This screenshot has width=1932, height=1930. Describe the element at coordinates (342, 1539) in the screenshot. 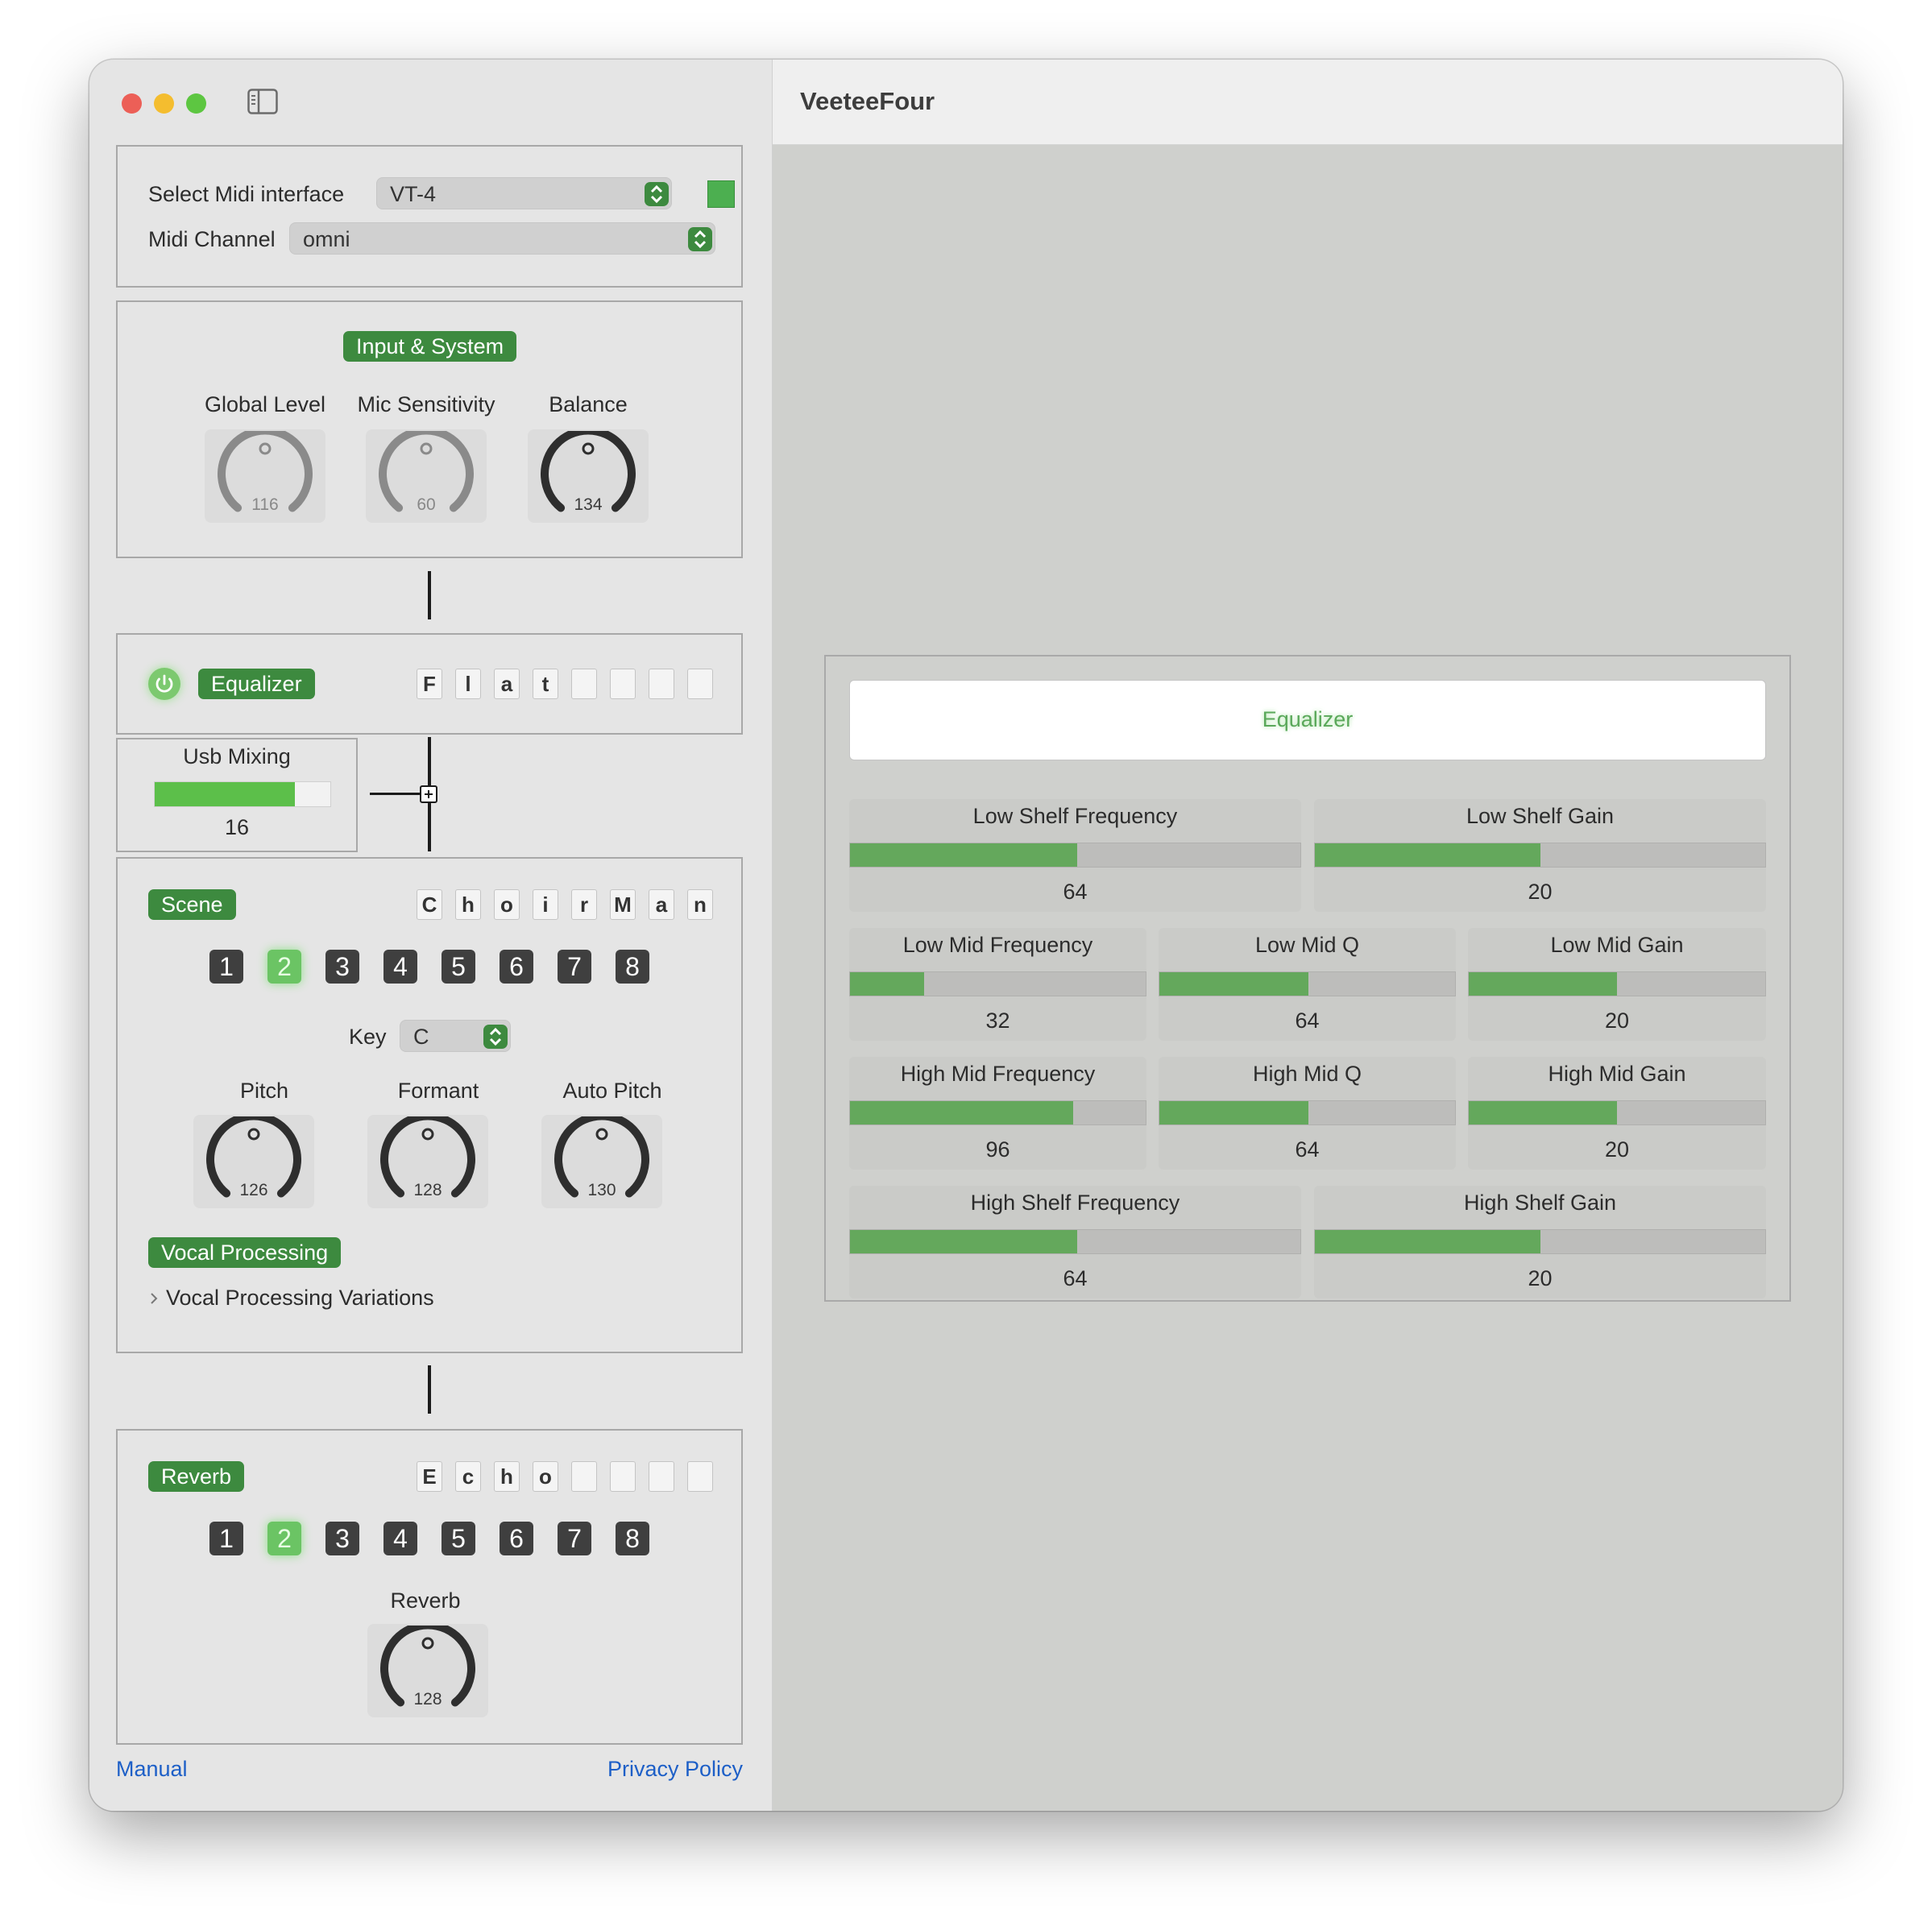

I see `reverb-button: 3` at that location.